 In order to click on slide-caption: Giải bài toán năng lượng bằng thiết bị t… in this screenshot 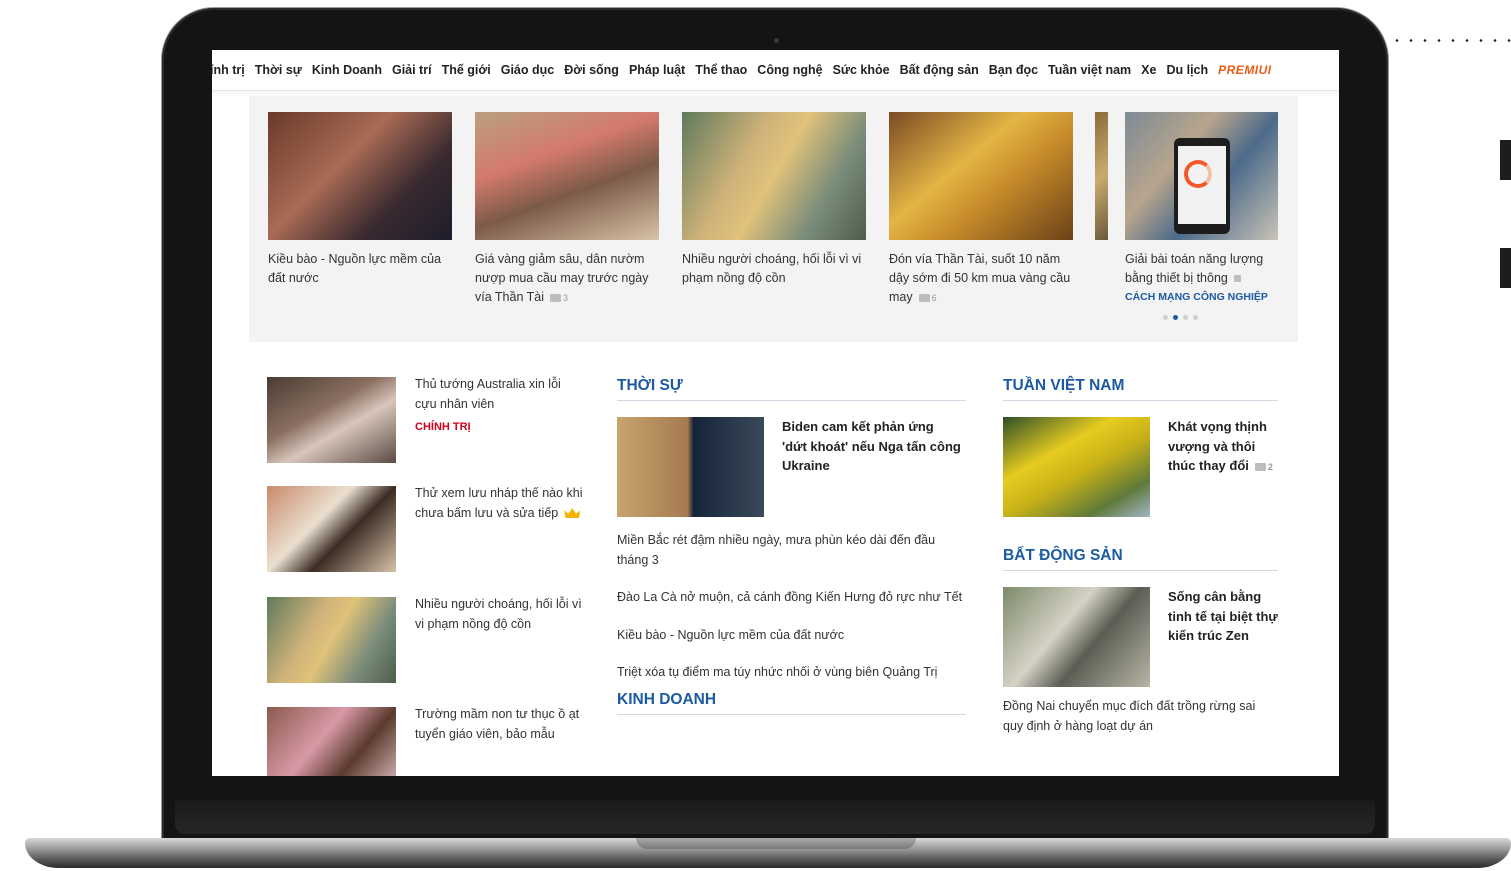, I will do `click(1201, 269)`.